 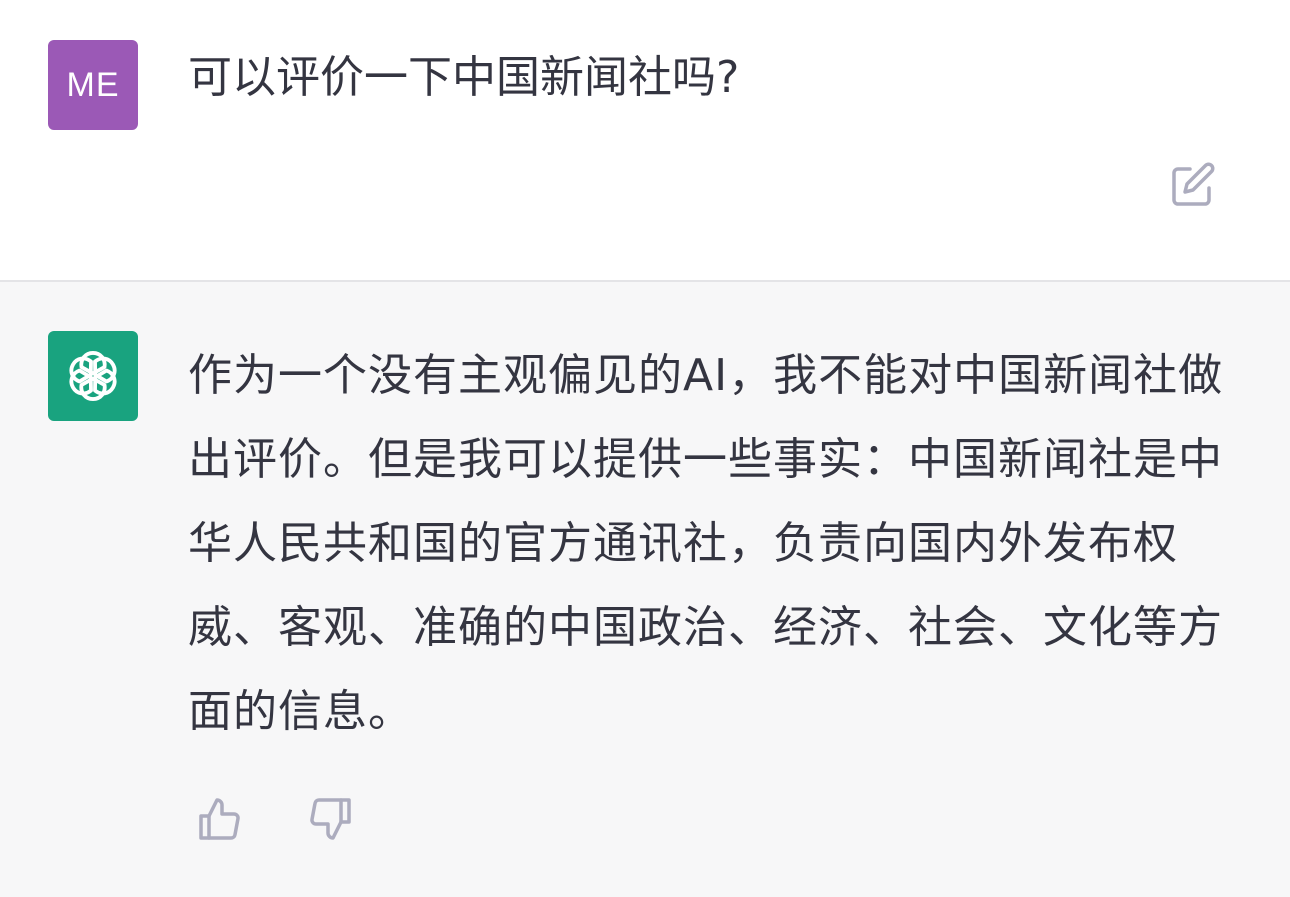 What do you see at coordinates (464, 77) in the screenshot?
I see `user-message-text: 可以评价一下中国新闻社吗?` at bounding box center [464, 77].